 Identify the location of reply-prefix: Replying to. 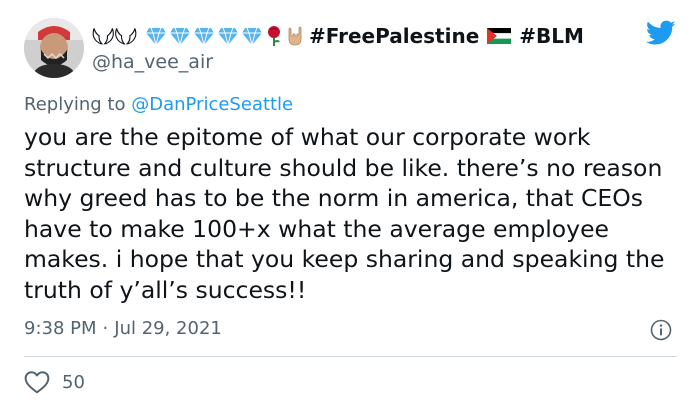
(78, 104).